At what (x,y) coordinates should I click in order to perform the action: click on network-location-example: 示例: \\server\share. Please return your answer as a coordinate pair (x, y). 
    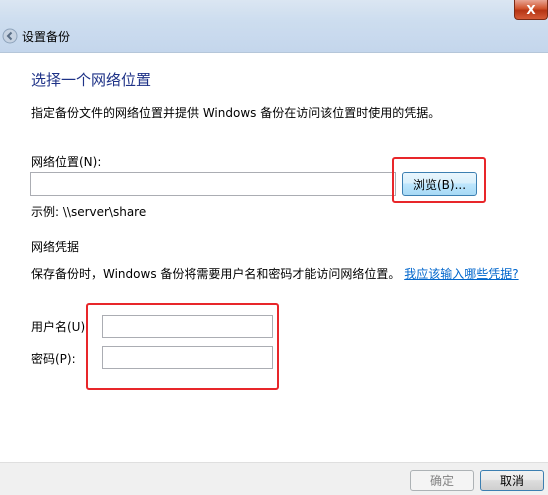
    Looking at the image, I should click on (89, 212).